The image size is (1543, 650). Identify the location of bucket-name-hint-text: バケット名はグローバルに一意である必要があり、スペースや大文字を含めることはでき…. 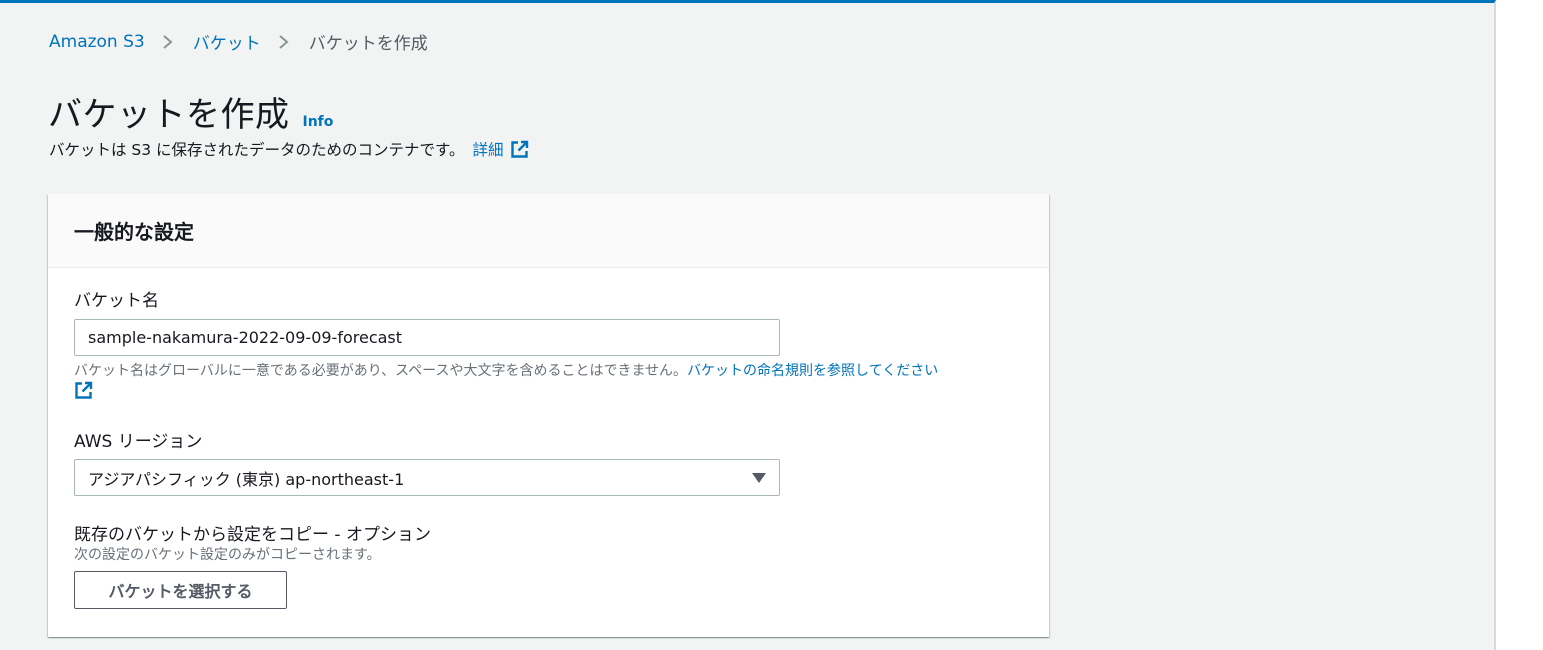
(381, 371).